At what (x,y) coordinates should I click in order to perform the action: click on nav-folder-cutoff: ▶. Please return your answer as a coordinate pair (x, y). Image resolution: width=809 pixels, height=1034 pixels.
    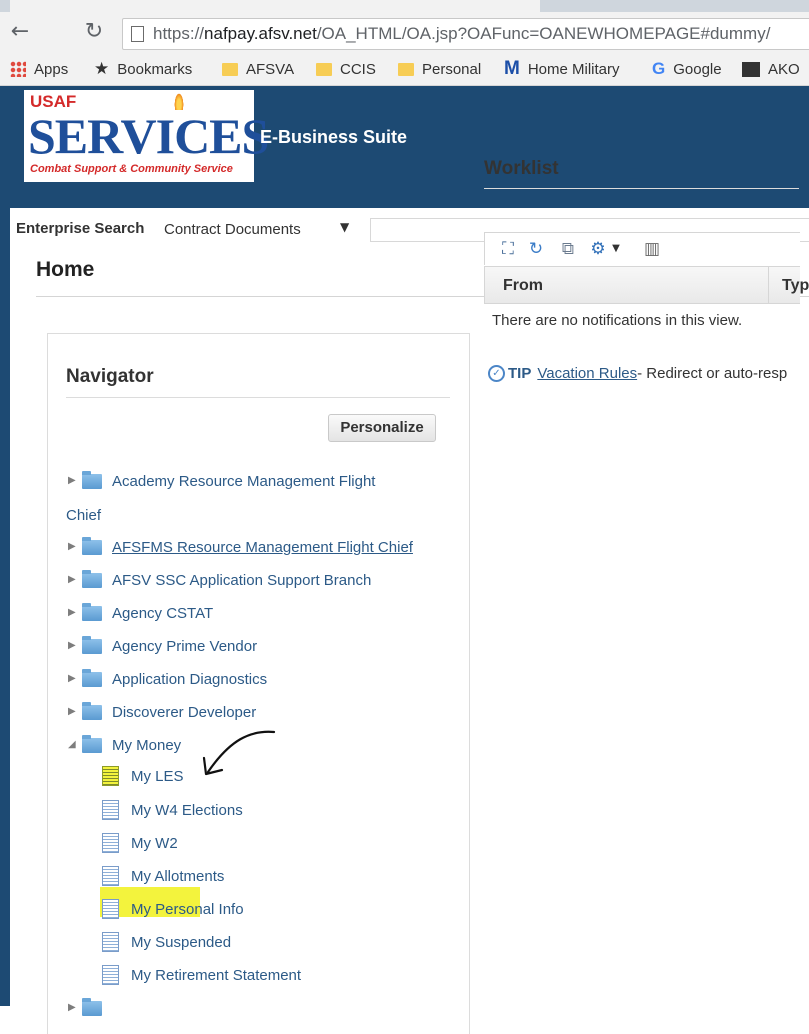
    Looking at the image, I should click on (90, 1008).